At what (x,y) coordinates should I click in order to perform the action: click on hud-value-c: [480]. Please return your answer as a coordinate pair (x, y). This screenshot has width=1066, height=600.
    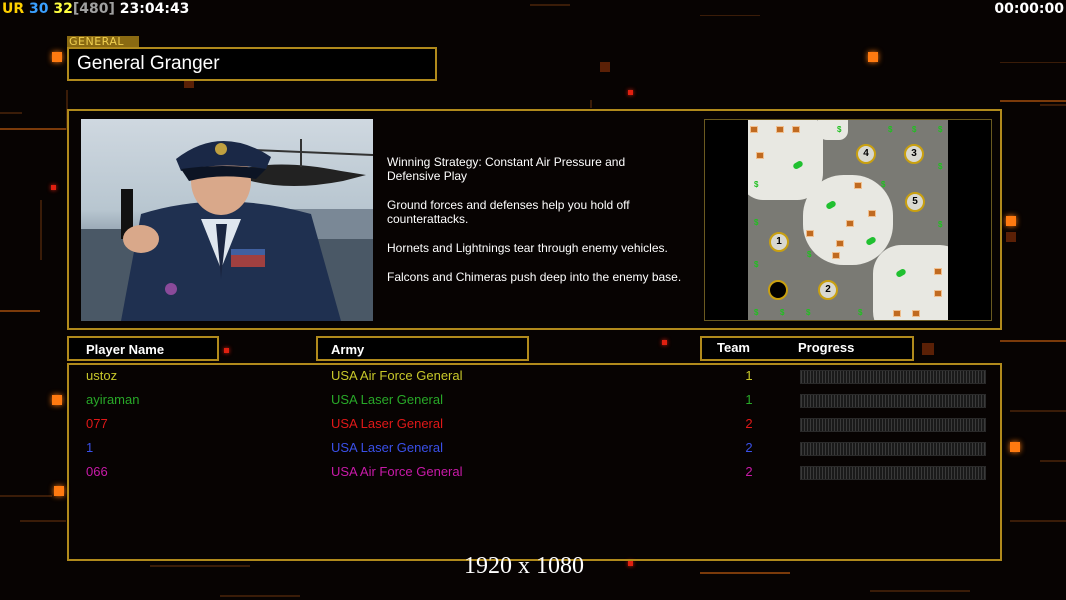
    Looking at the image, I should click on (93, 9).